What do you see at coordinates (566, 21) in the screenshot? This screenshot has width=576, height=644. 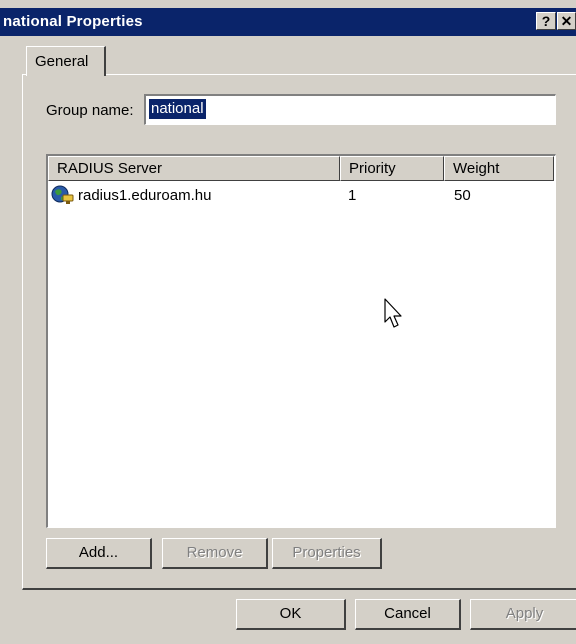 I see `close-button: ✕` at bounding box center [566, 21].